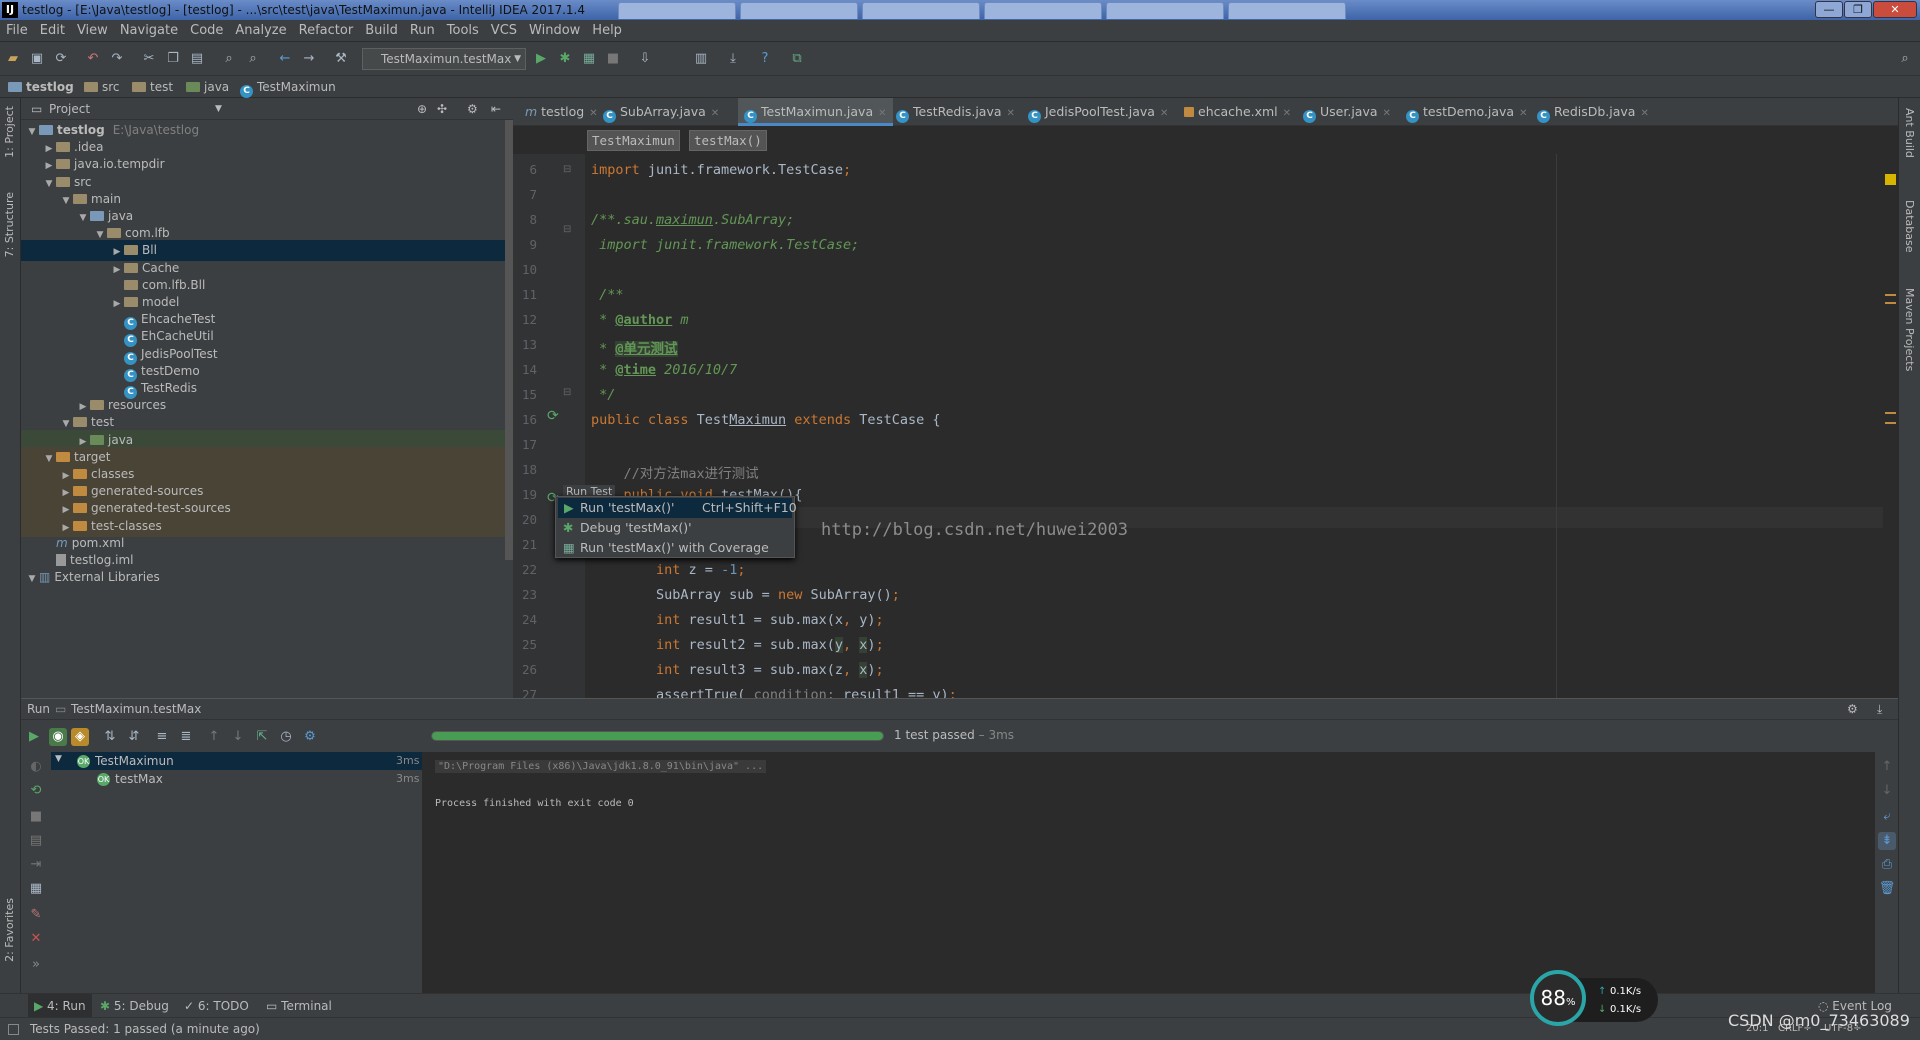 The height and width of the screenshot is (1040, 1920). I want to click on breadcrumb-class: TestMaximun, so click(633, 140).